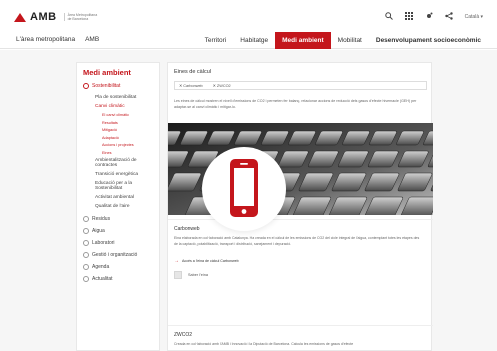 This screenshot has width=497, height=351. Describe the element at coordinates (127, 130) in the screenshot. I see `sidebar-subsubitem: Mitigació` at that location.